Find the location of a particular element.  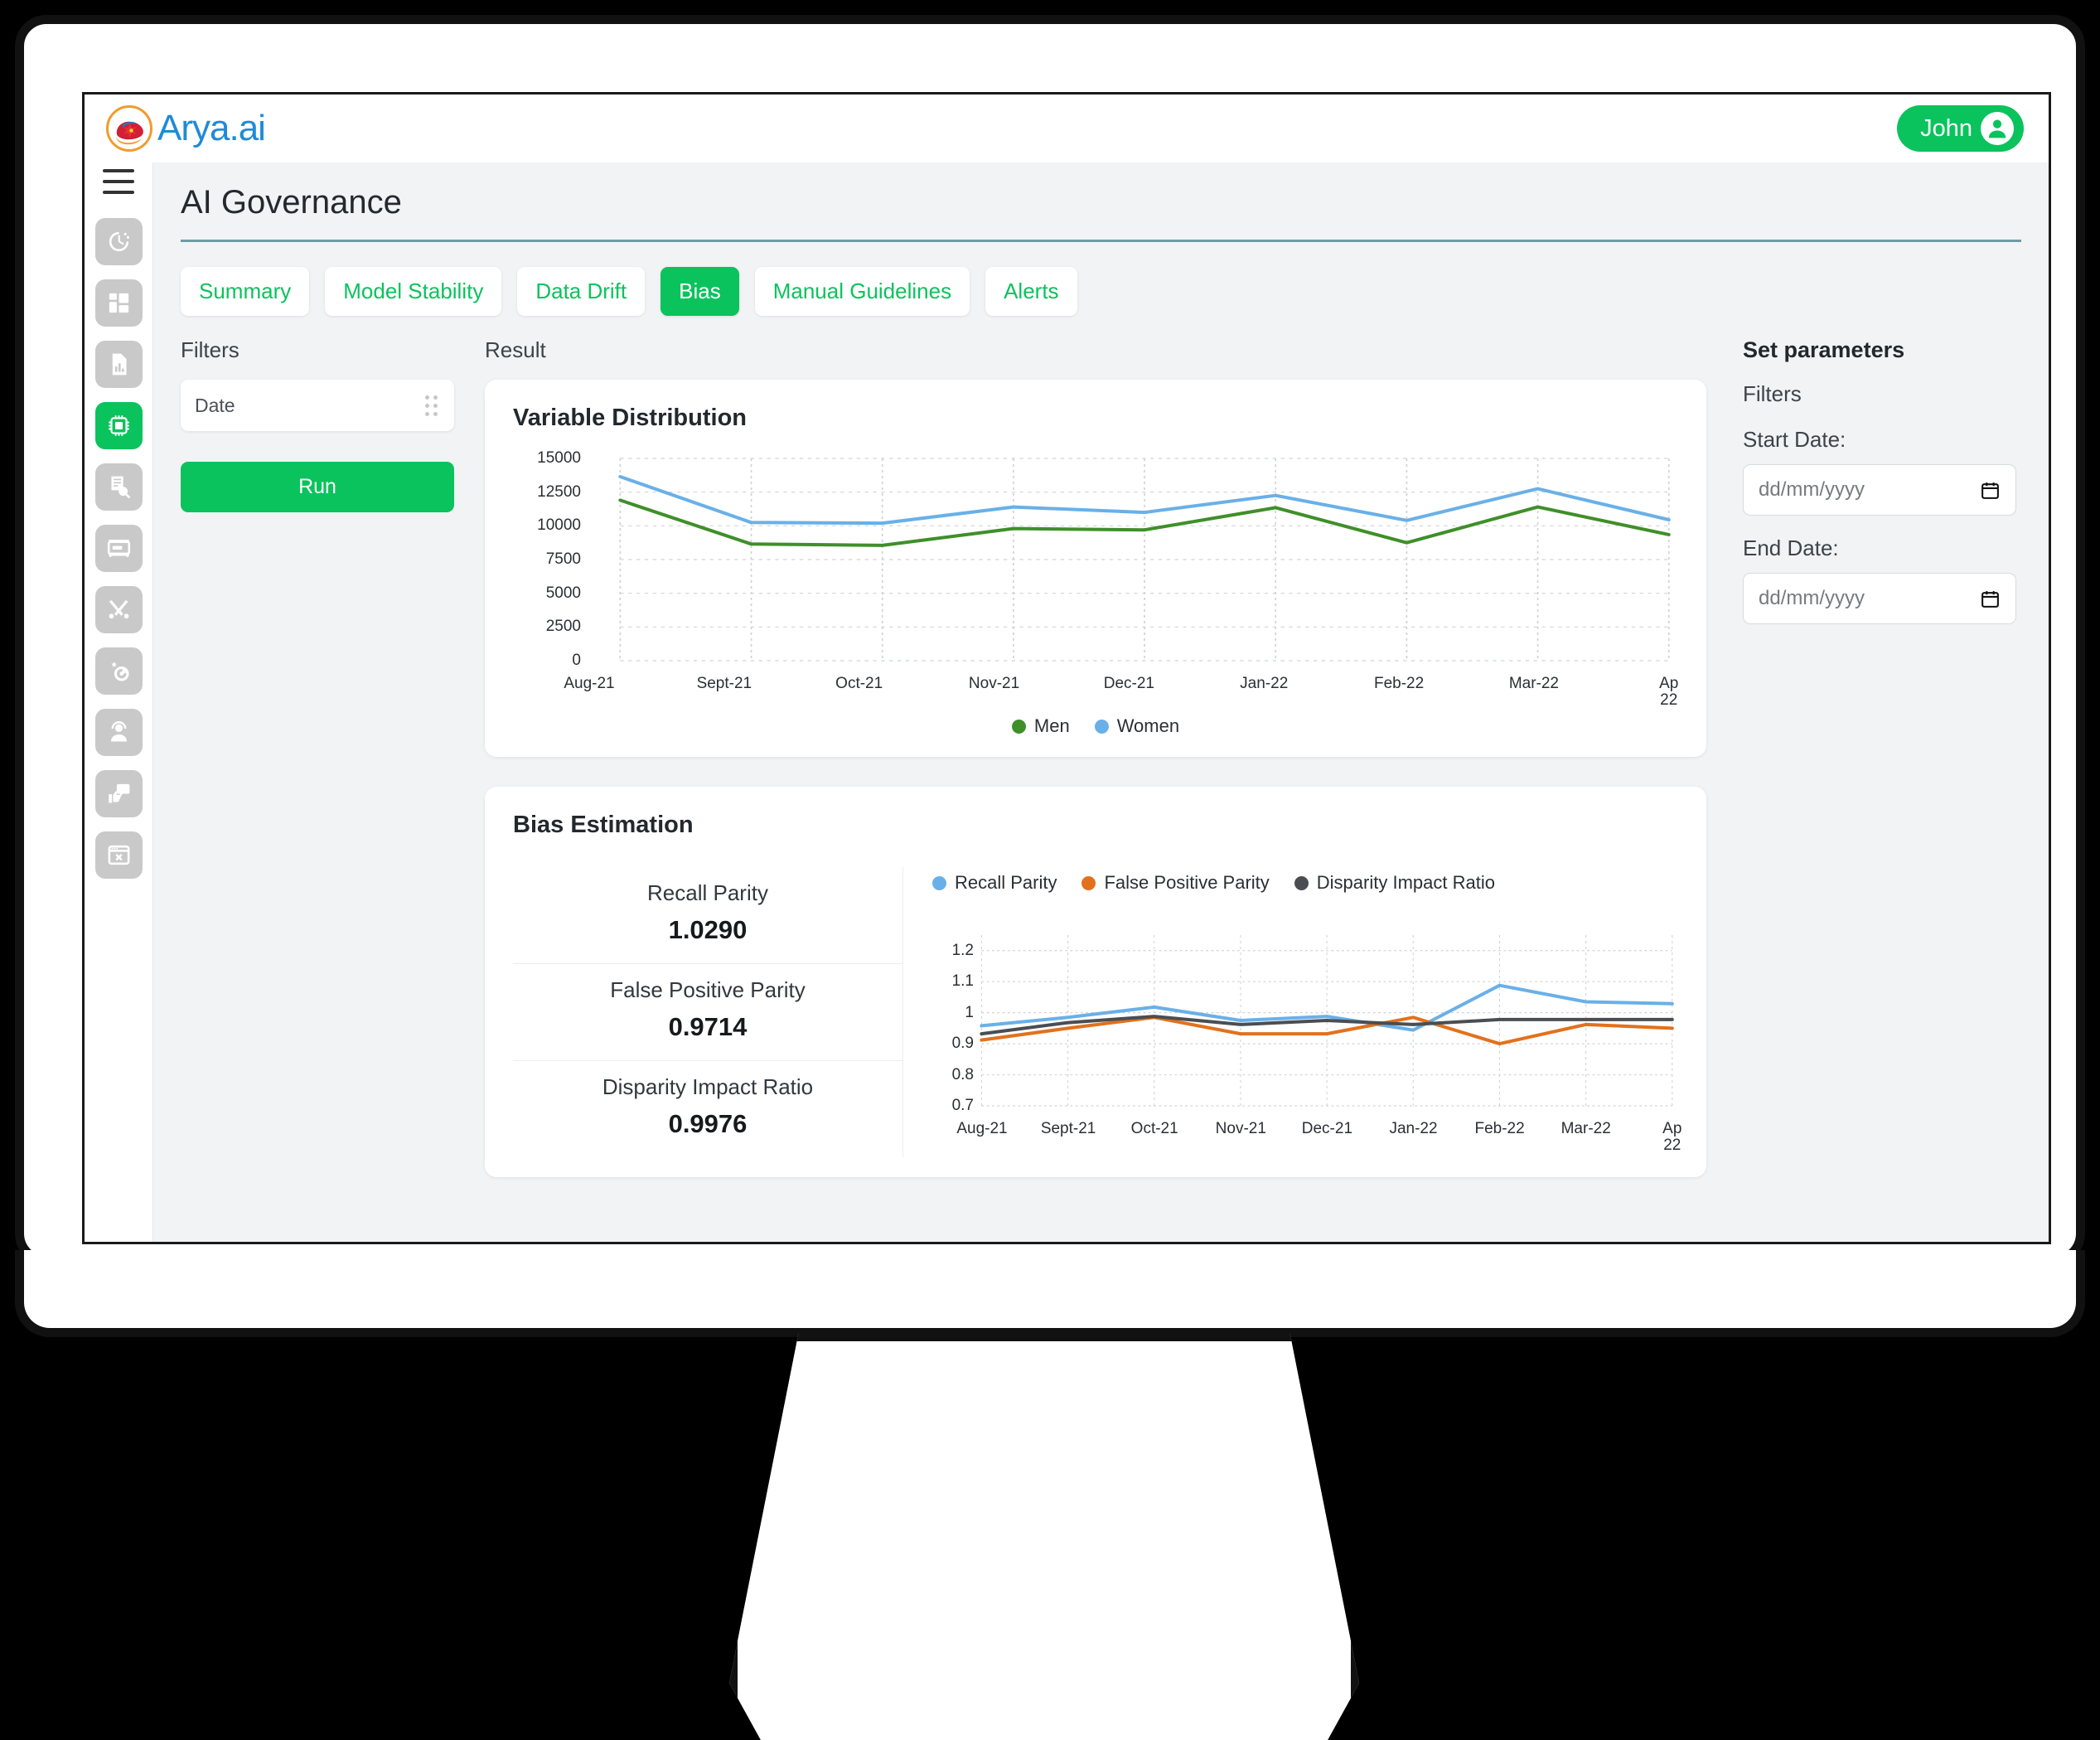

legend-item: Disparity Impact Ratio is located at coordinates (1394, 883).